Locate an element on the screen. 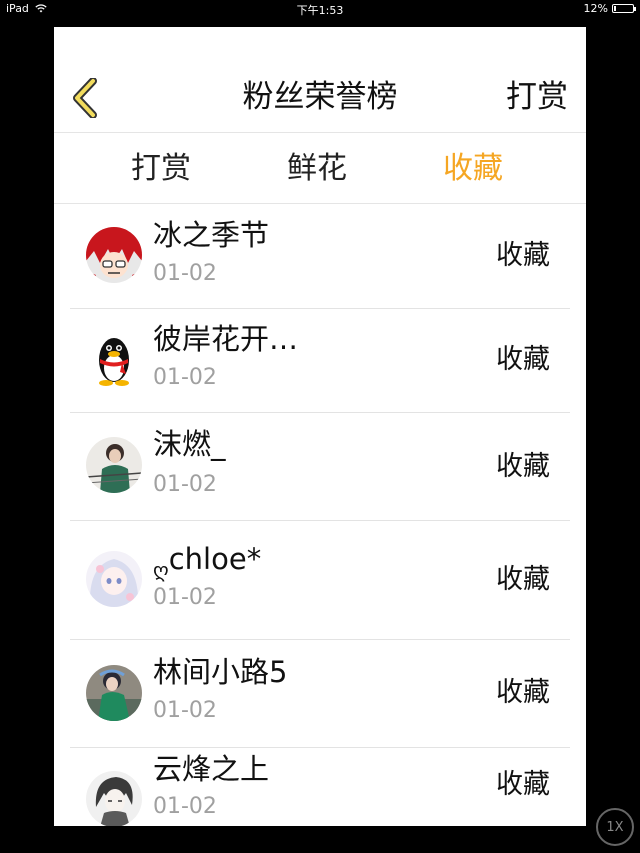  zoom-button: 1X is located at coordinates (615, 827).